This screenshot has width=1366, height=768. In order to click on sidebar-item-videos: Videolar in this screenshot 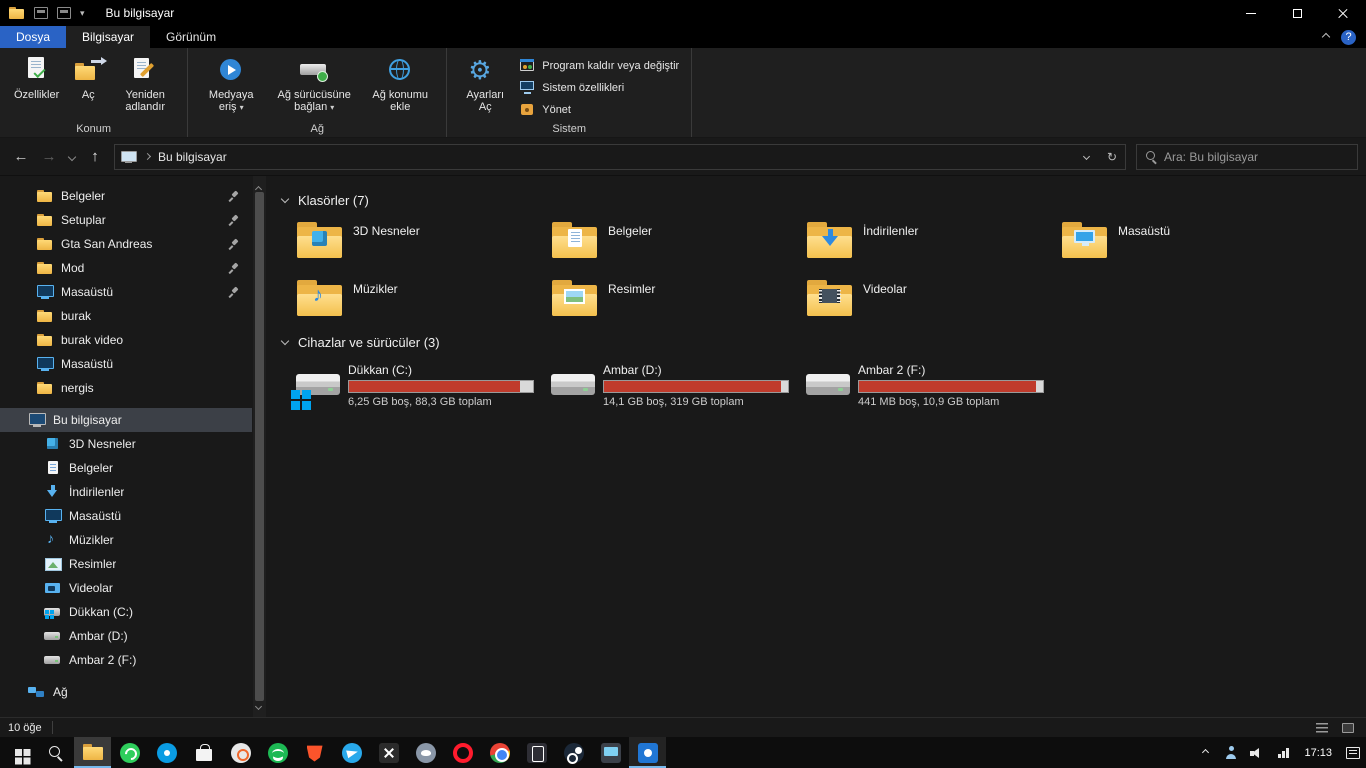, I will do `click(126, 588)`.